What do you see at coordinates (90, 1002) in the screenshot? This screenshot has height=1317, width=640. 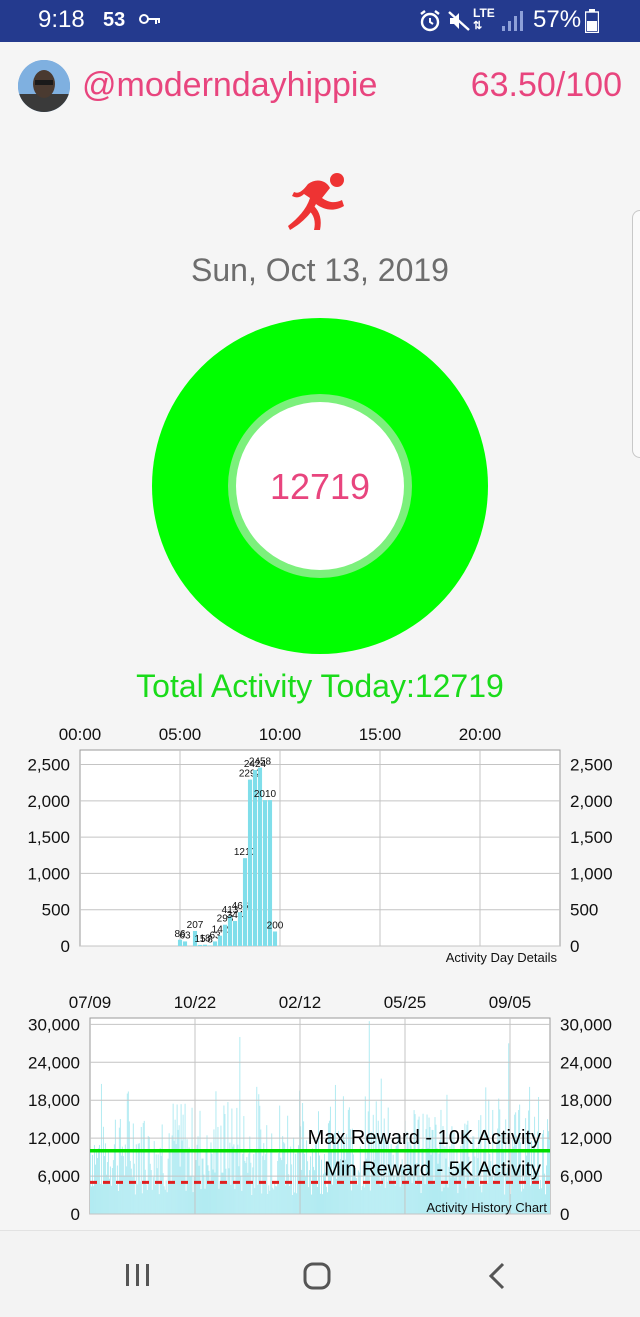 I see `chart2-x-tick: 07/09` at bounding box center [90, 1002].